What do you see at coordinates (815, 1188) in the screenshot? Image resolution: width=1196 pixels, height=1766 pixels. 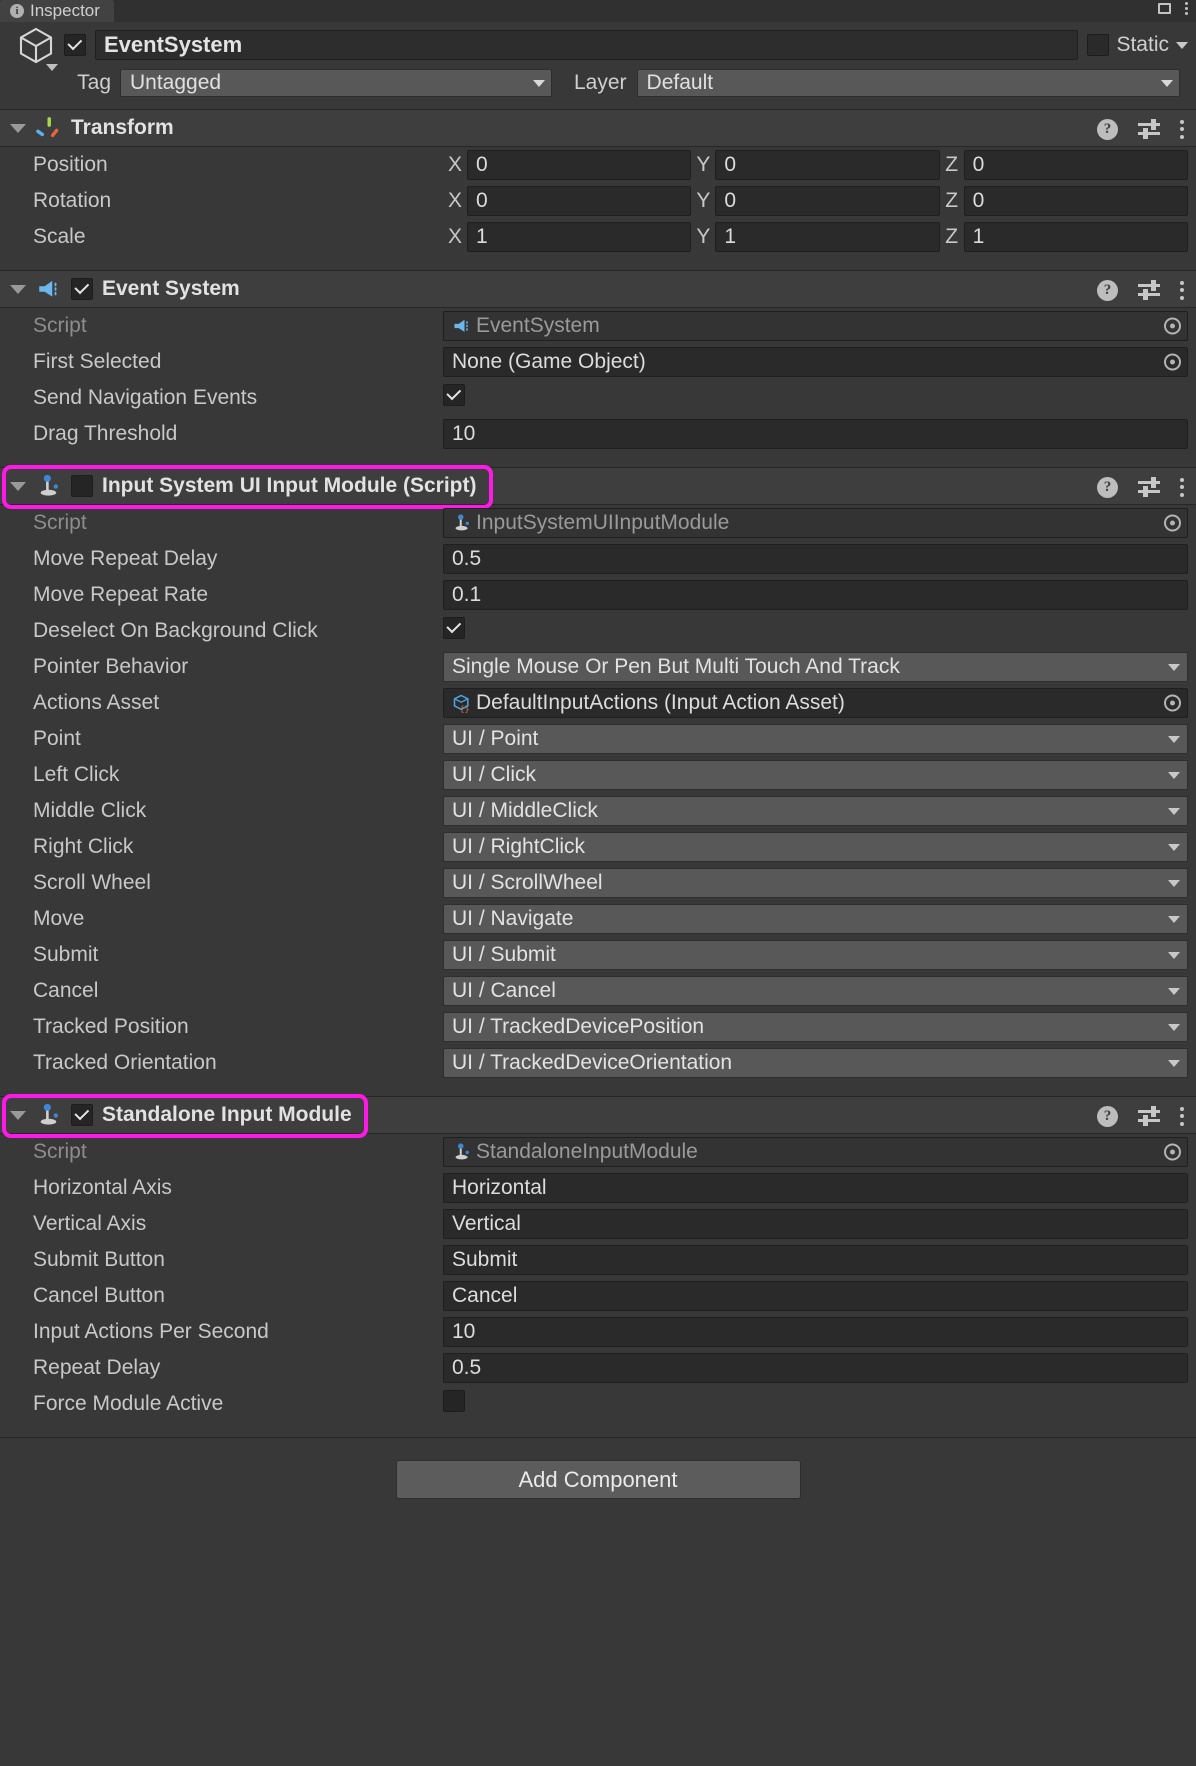 I see `property-text-input: Horizontal` at bounding box center [815, 1188].